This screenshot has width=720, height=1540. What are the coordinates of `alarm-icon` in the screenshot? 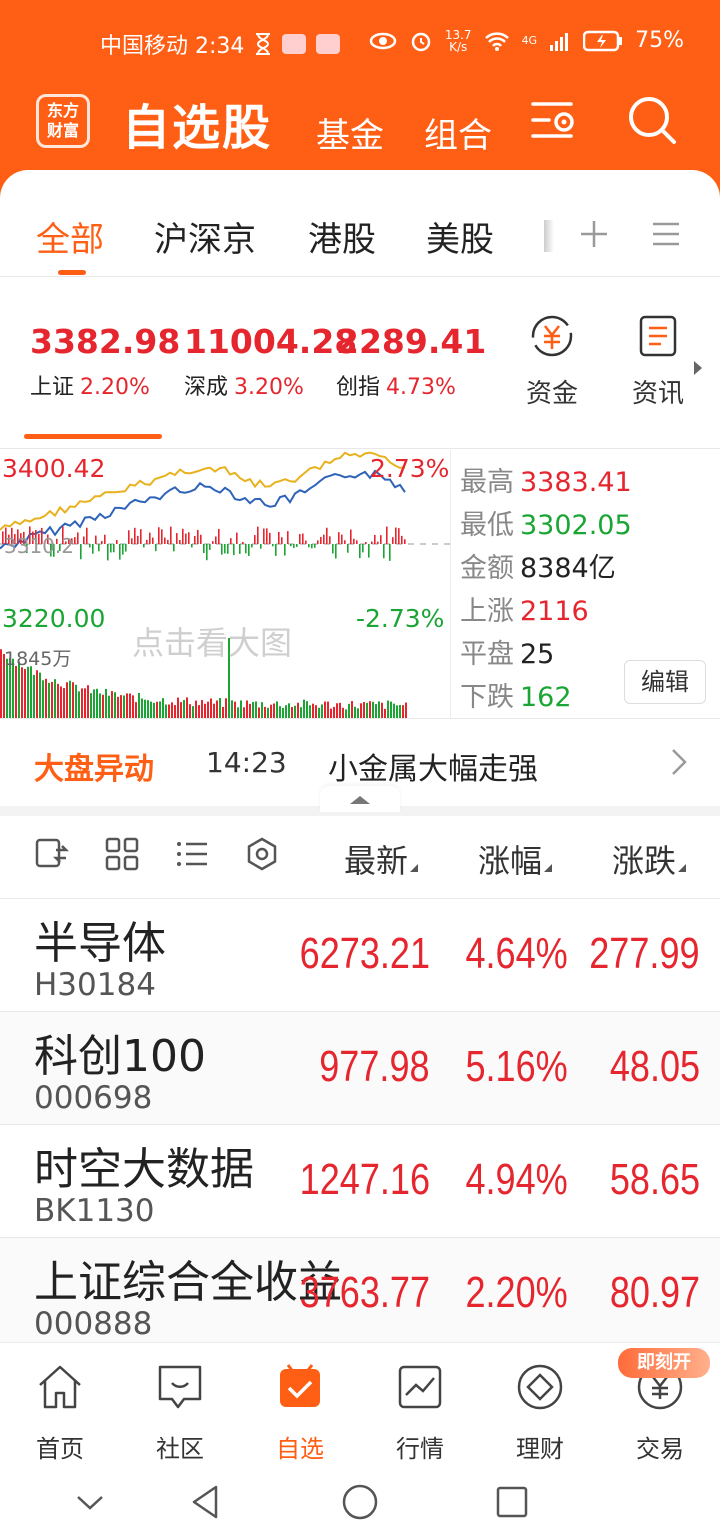 It's located at (421, 41).